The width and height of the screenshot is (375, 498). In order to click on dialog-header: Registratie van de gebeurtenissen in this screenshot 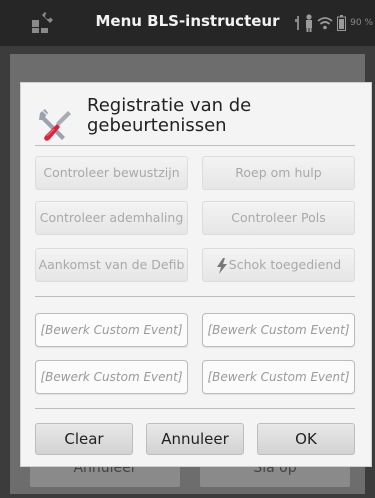, I will do `click(195, 117)`.